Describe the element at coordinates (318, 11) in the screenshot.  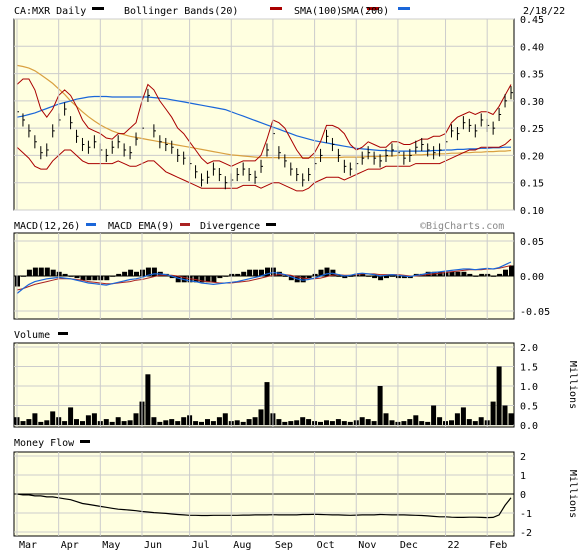
I see `legend-sma100-label: SMA(100)` at that location.